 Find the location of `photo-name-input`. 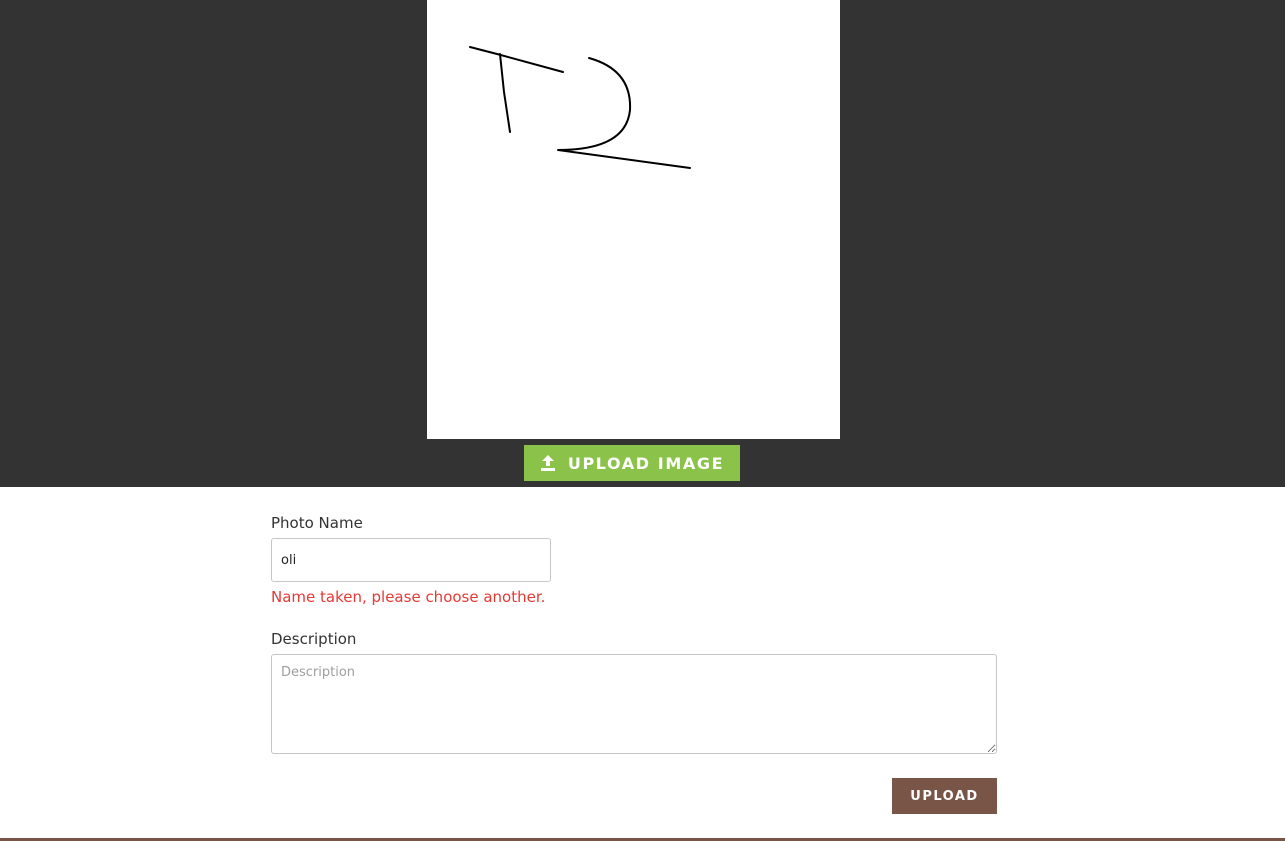

photo-name-input is located at coordinates (411, 560).